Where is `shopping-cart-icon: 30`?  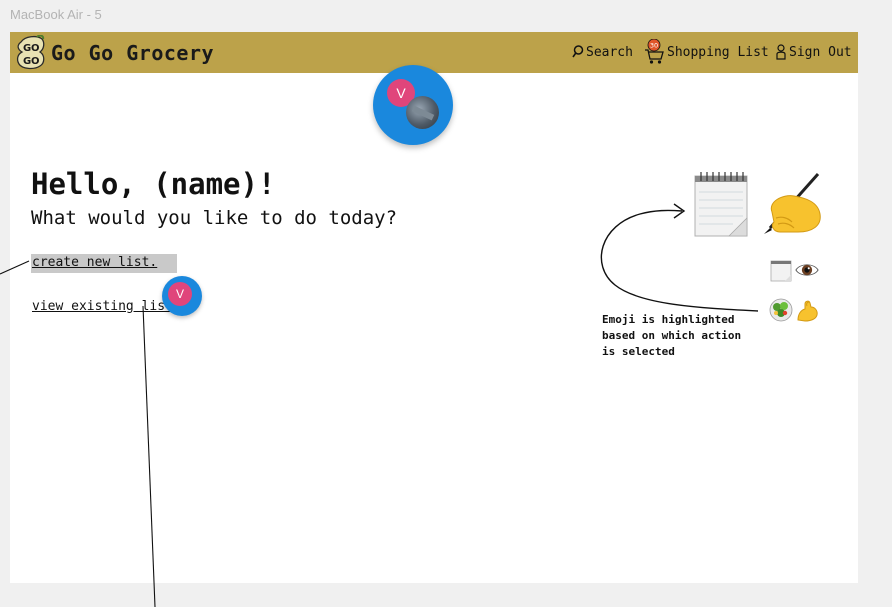 shopping-cart-icon: 30 is located at coordinates (654, 51).